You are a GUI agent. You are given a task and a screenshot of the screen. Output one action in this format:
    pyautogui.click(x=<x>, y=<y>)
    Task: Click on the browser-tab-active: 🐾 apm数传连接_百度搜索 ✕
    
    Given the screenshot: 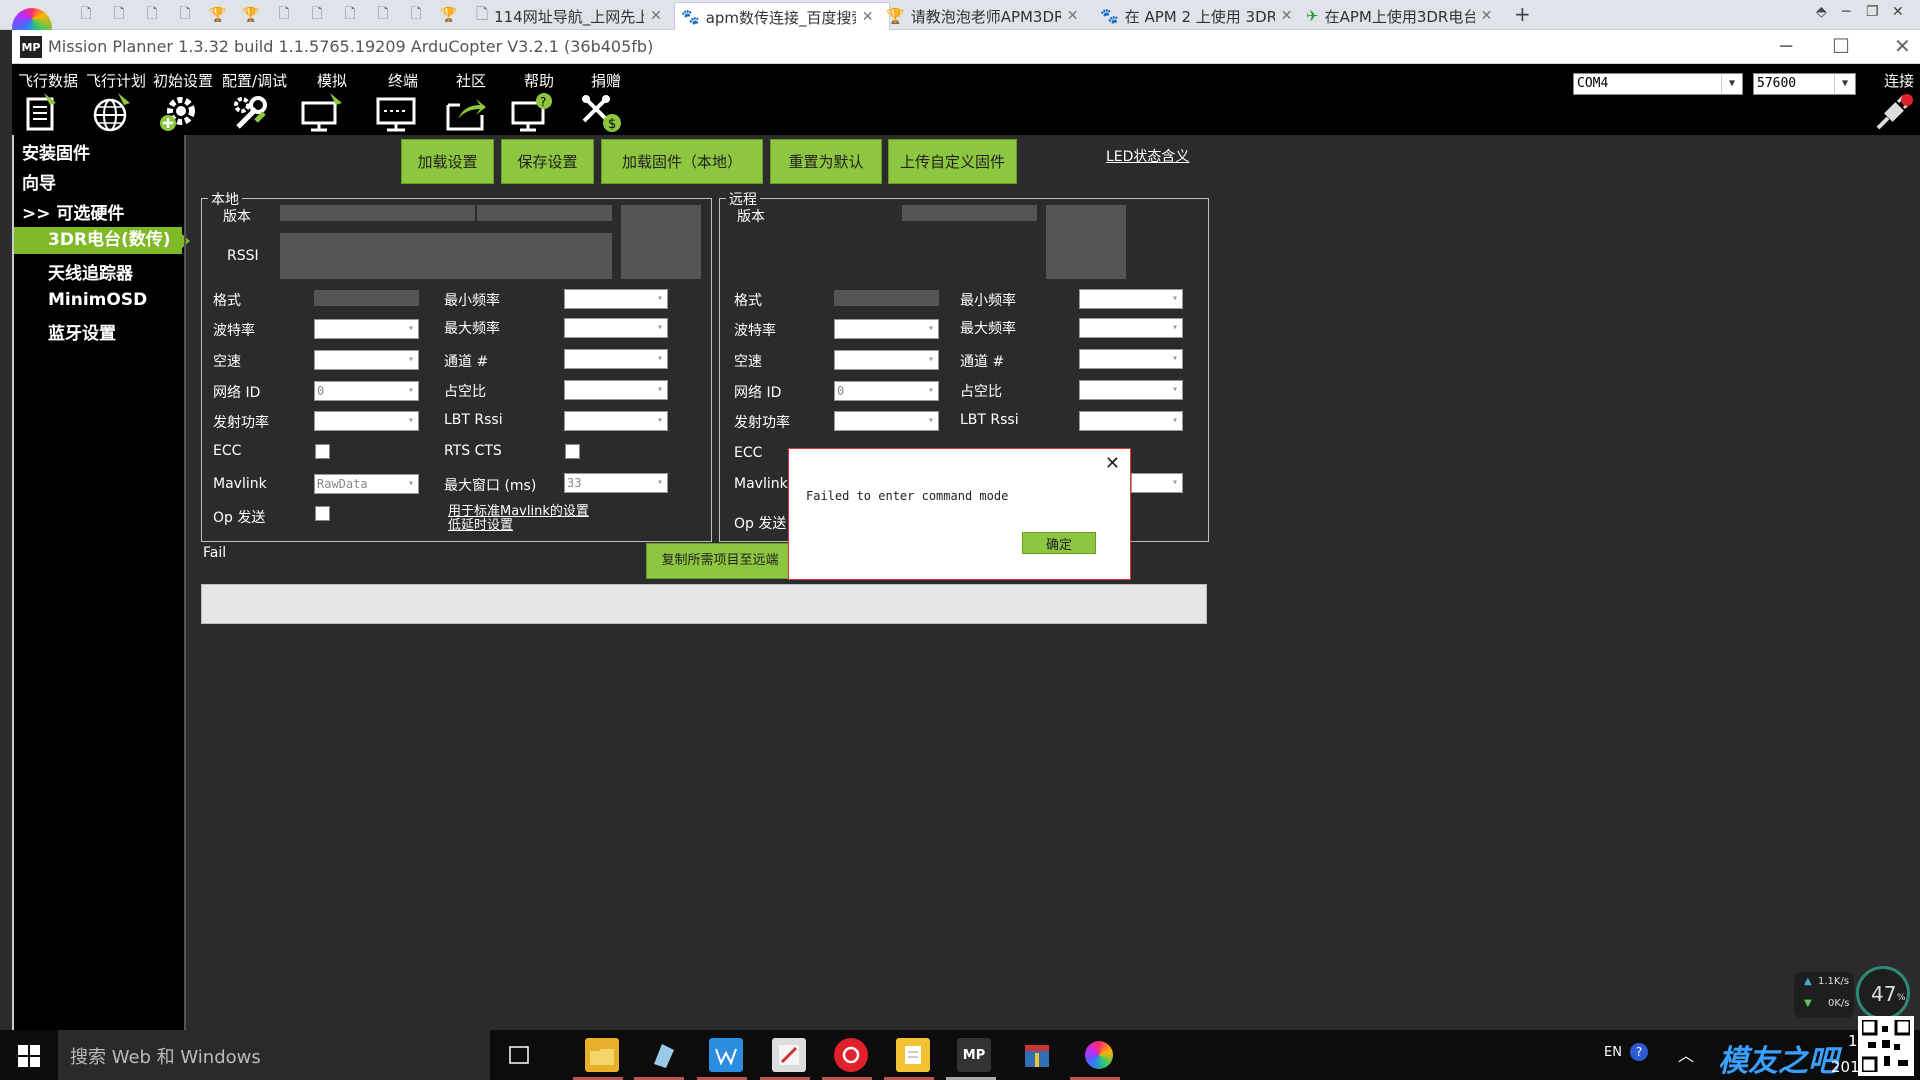 What is the action you would take?
    pyautogui.click(x=782, y=16)
    